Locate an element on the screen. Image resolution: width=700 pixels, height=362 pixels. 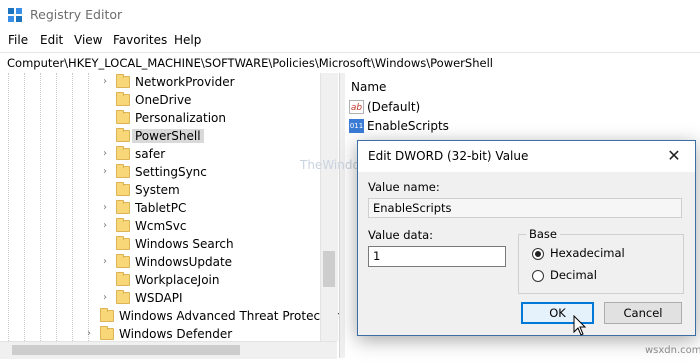
menu-bar: File Edit View Favorites Help is located at coordinates (350, 41).